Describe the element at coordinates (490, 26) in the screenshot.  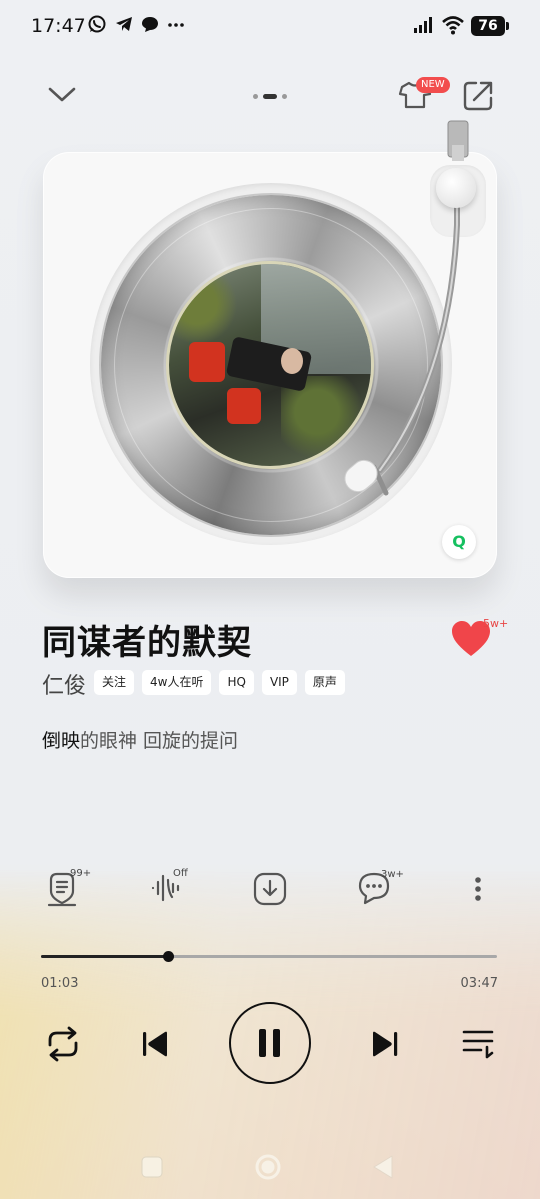
I see `battery-icon: 76` at that location.